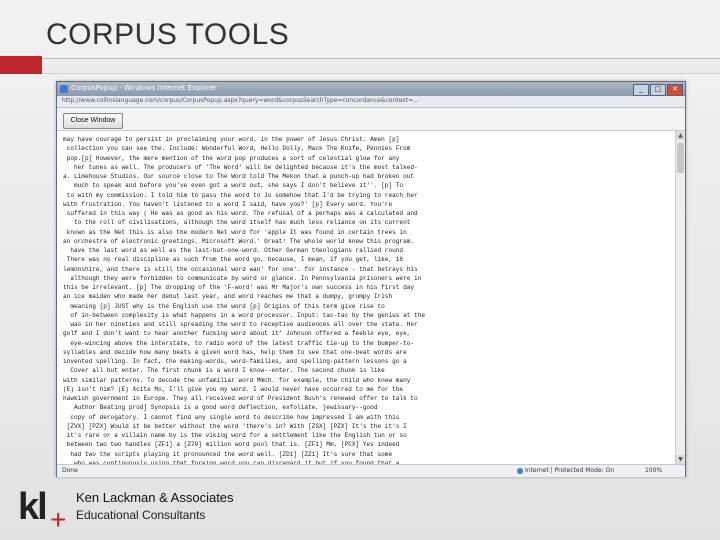 This screenshot has width=720, height=540. Describe the element at coordinates (371, 119) in the screenshot. I see `page-toolbar: Close Window` at that location.